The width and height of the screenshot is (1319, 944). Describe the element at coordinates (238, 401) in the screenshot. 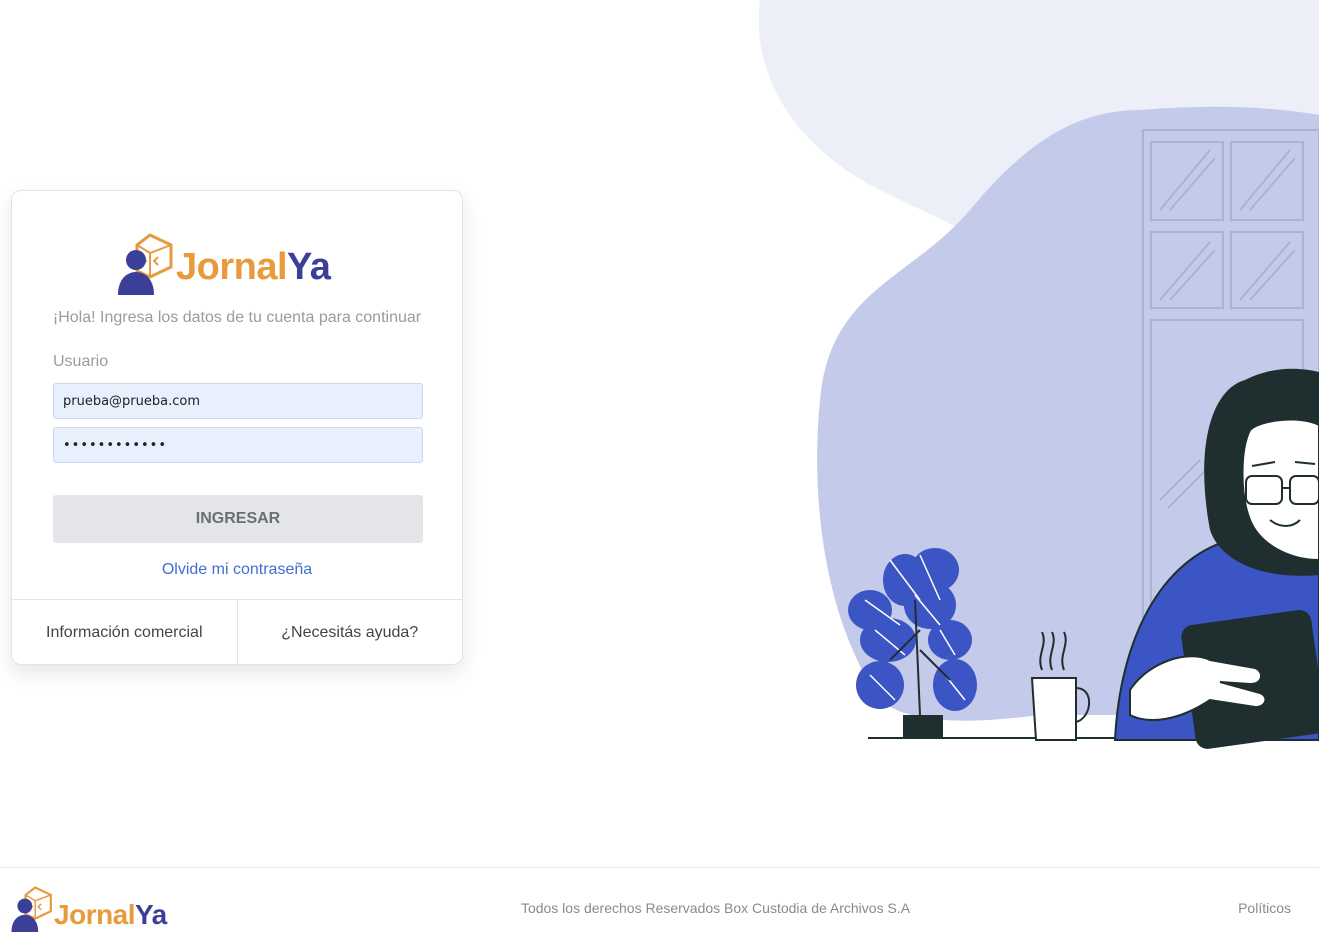

I see `email-field` at that location.